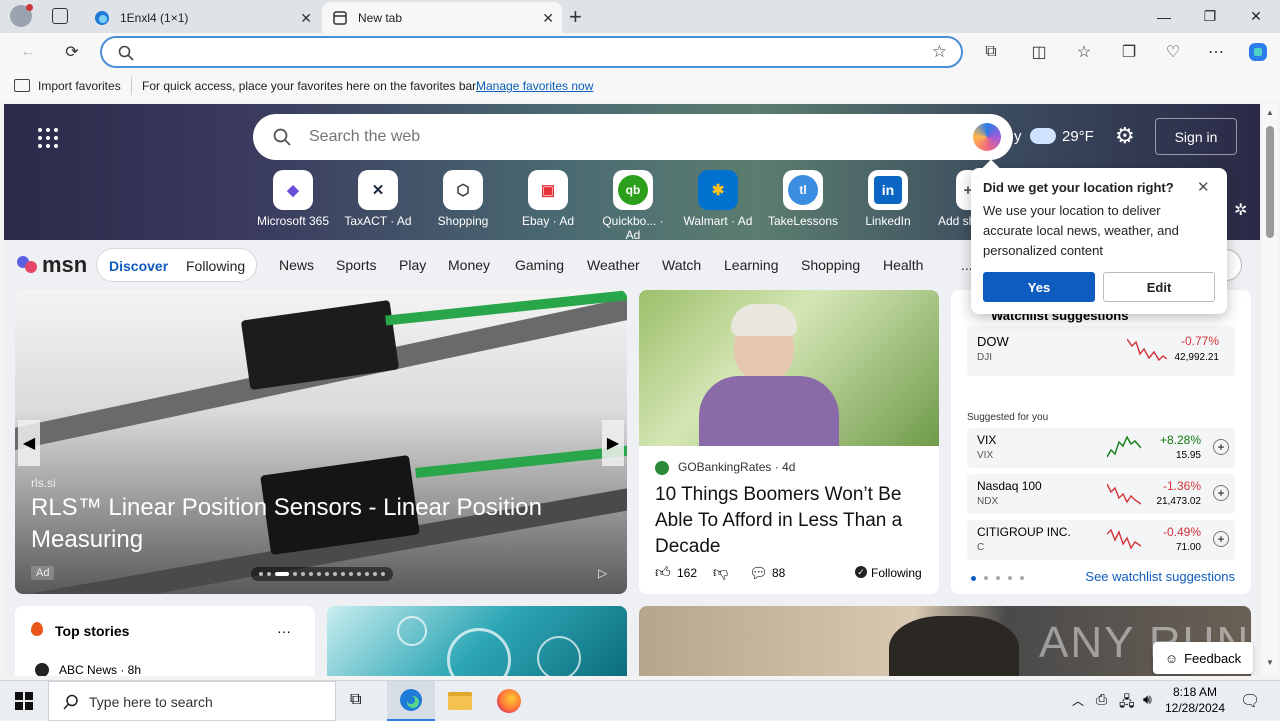 Image resolution: width=1280 pixels, height=721 pixels. I want to click on quick-link-microsoft-365: ◆ Microsoft 365, so click(293, 199).